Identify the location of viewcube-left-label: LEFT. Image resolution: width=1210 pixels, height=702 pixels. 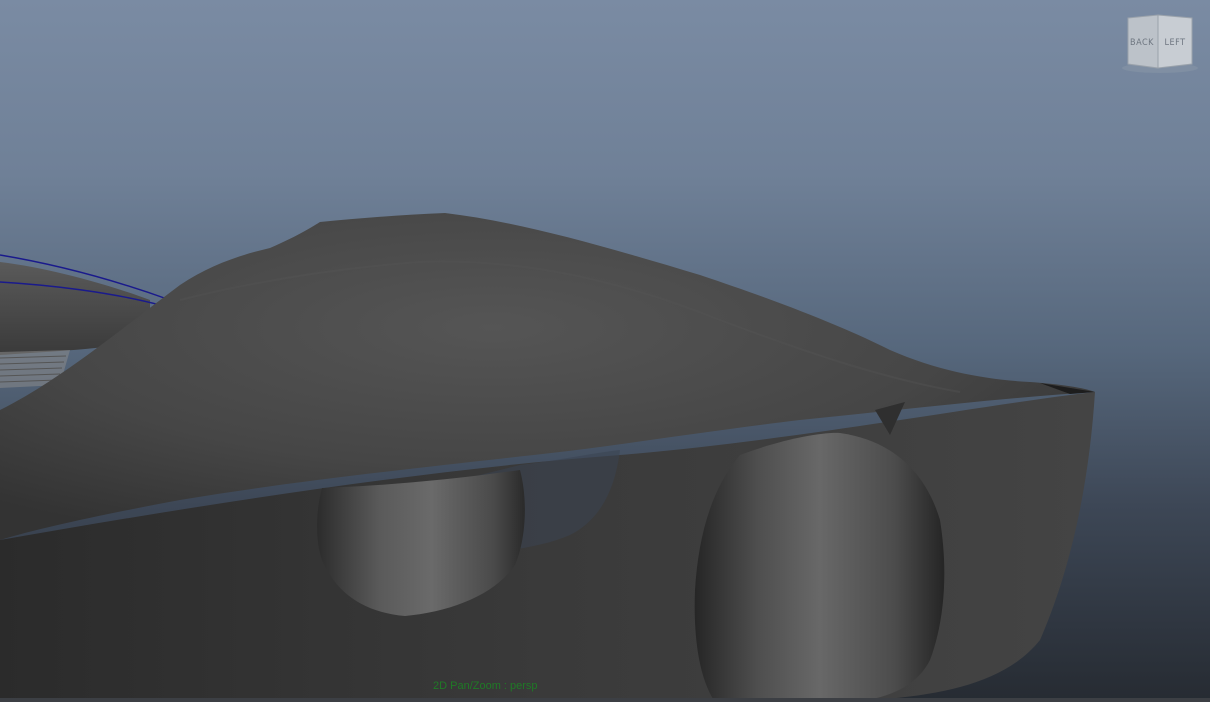
(1174, 43).